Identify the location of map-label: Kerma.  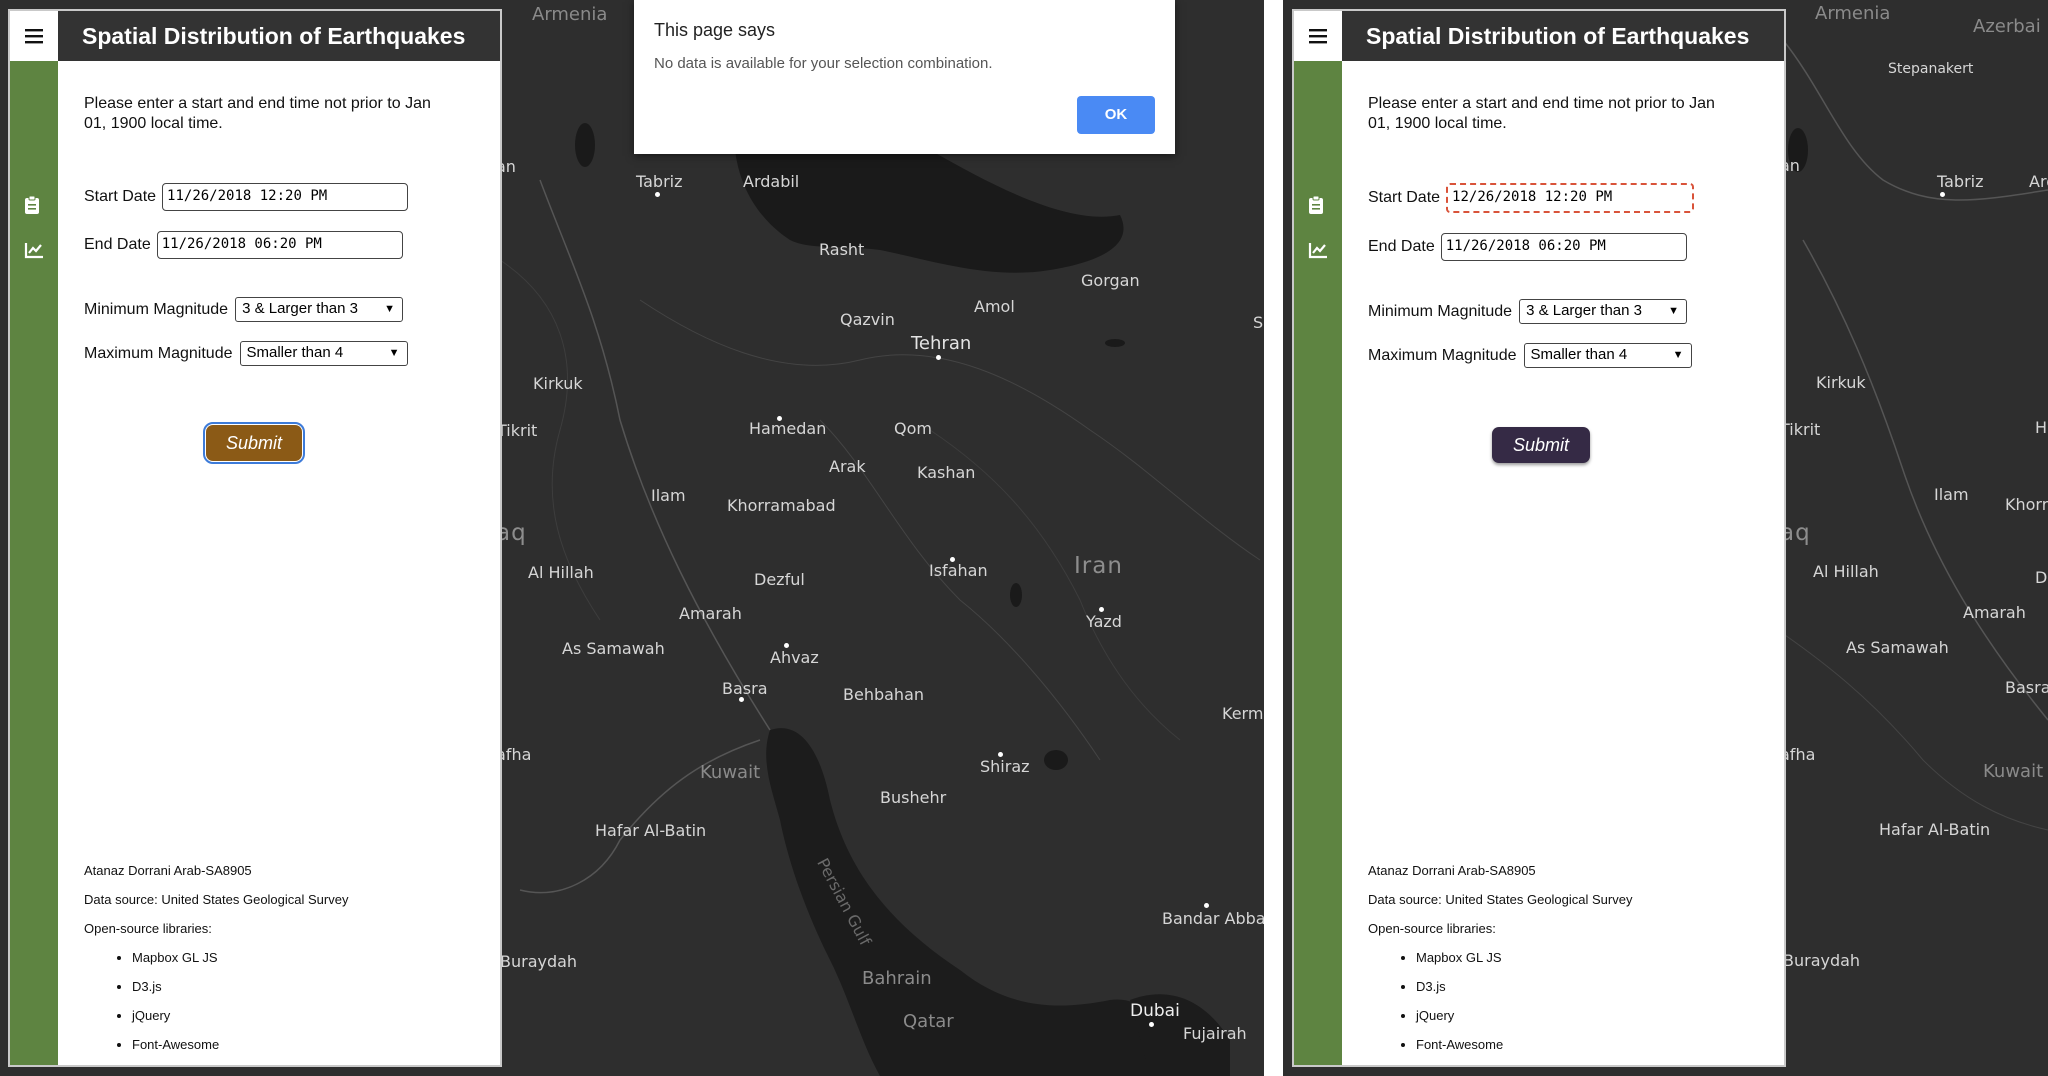
(1243, 713).